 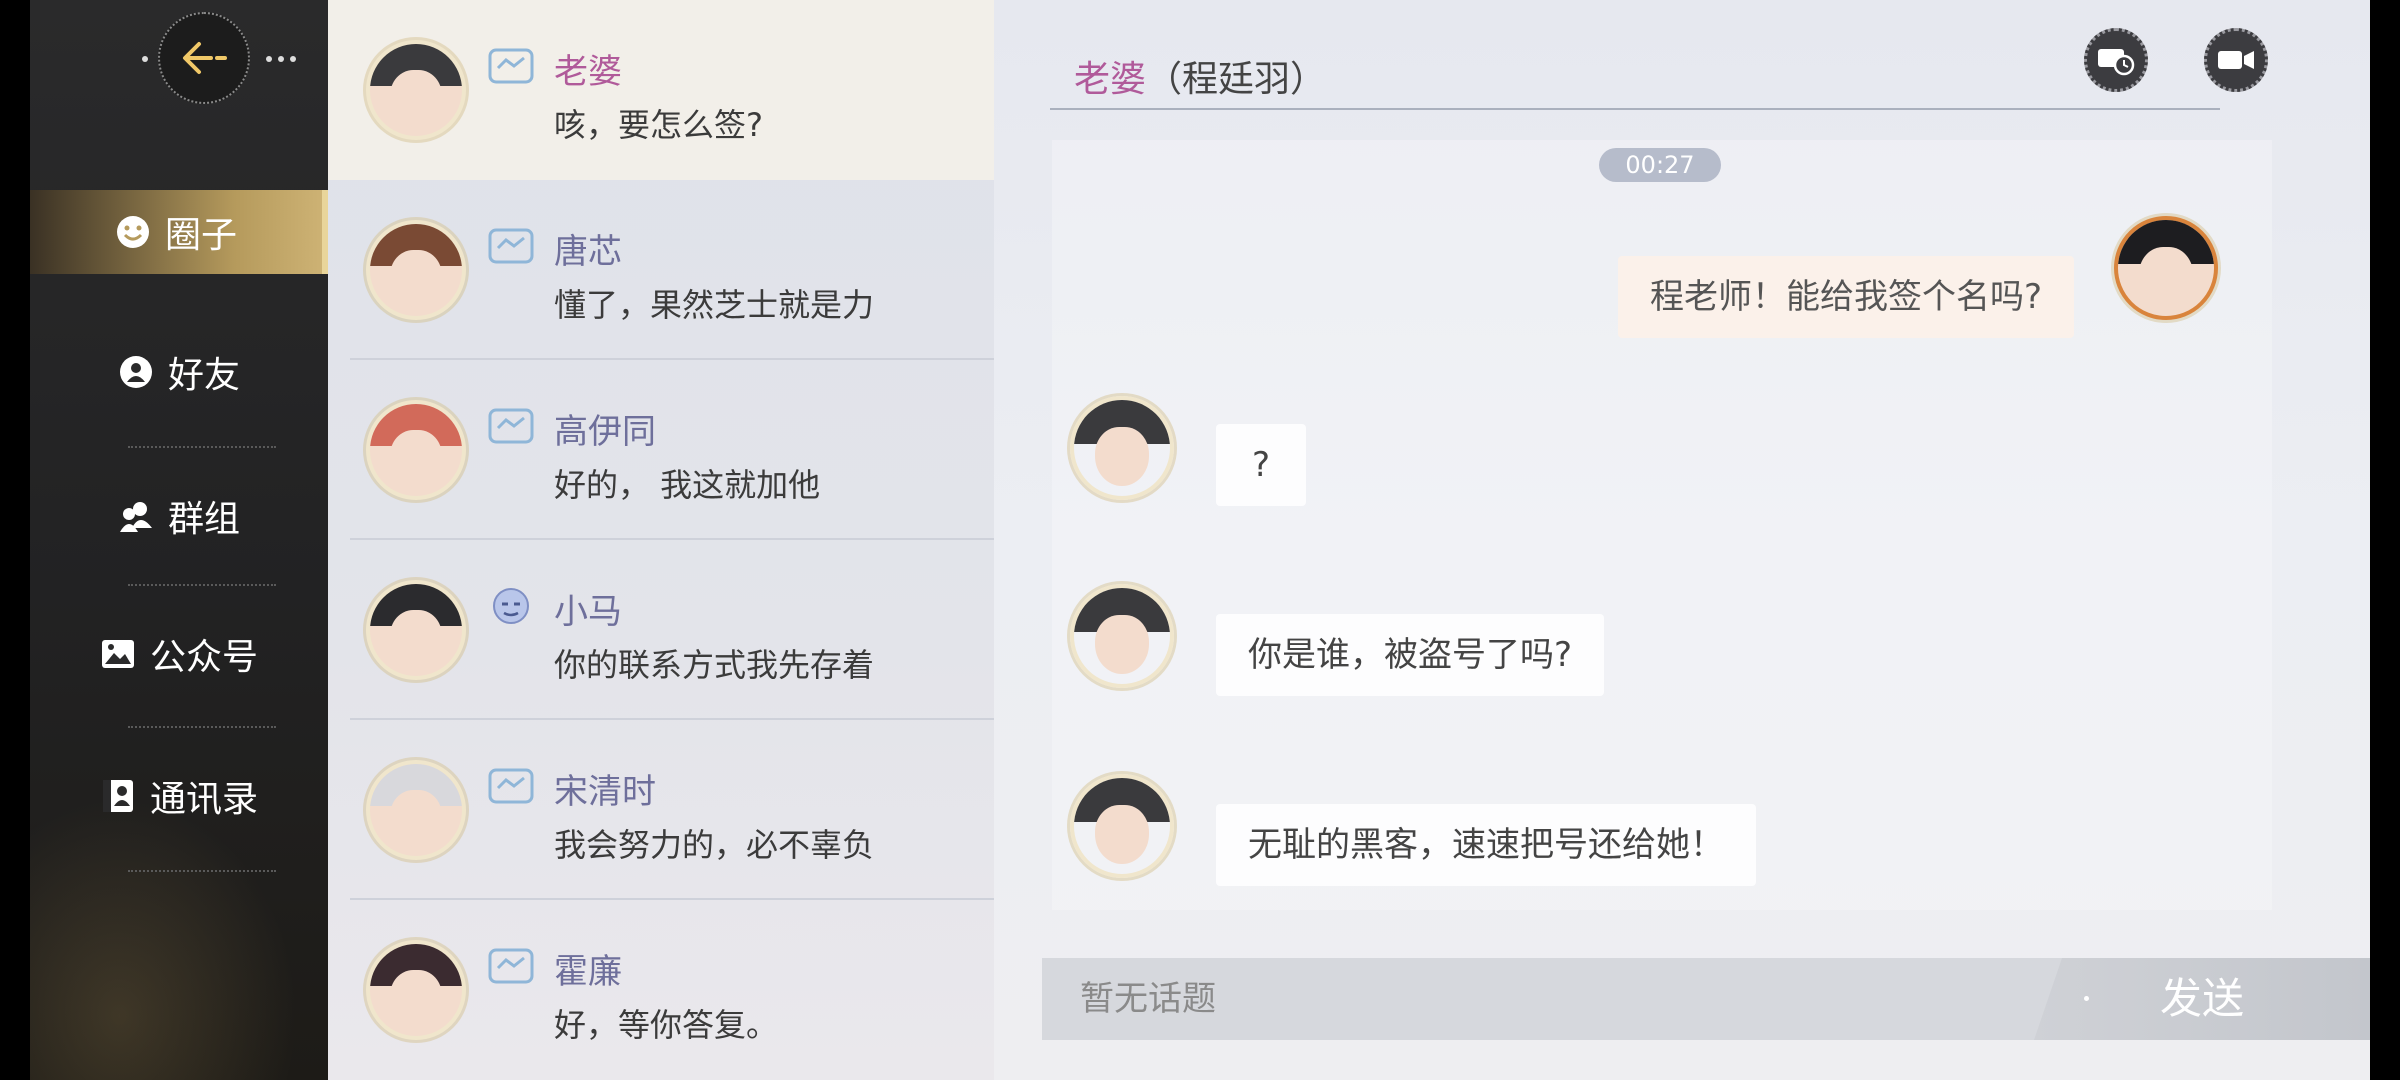 I want to click on nav-item-groups: 群组, so click(x=179, y=516).